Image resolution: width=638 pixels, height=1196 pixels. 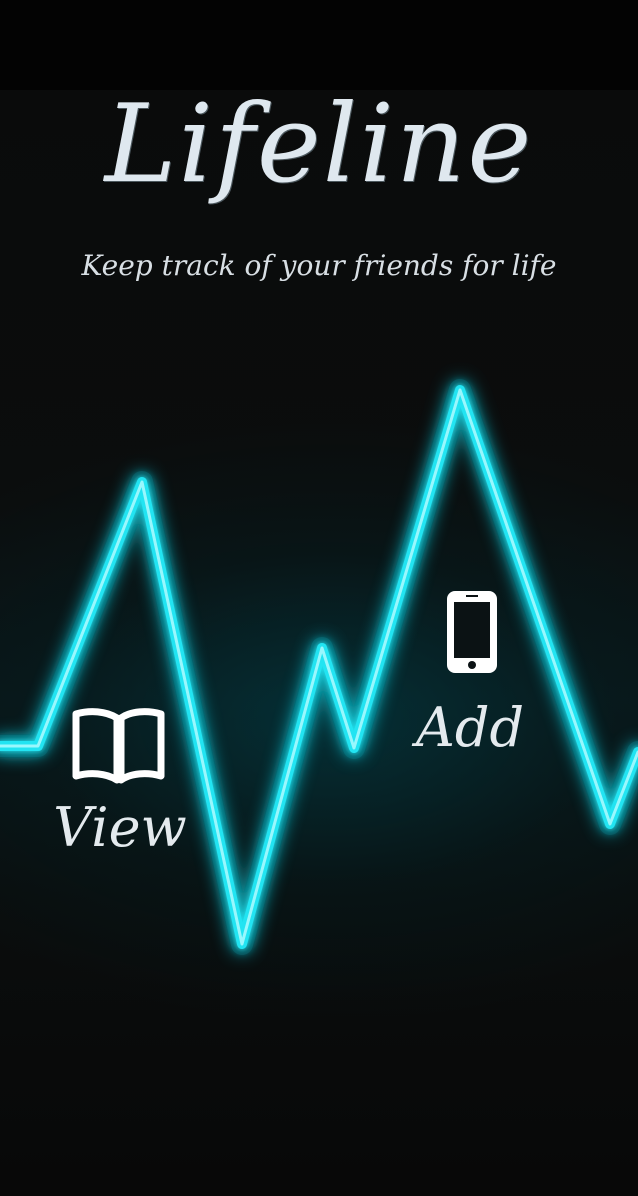 I want to click on add-button: Add, so click(x=470, y=670).